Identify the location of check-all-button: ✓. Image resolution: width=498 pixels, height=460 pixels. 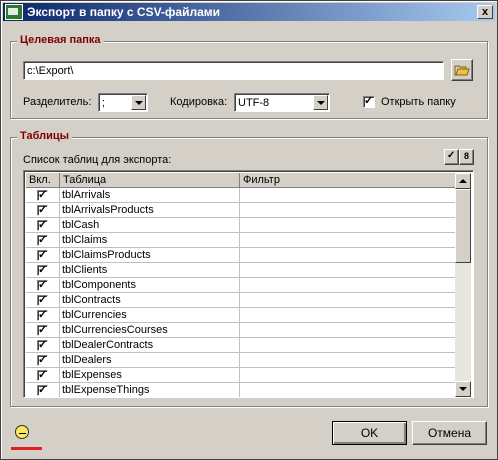
(451, 157).